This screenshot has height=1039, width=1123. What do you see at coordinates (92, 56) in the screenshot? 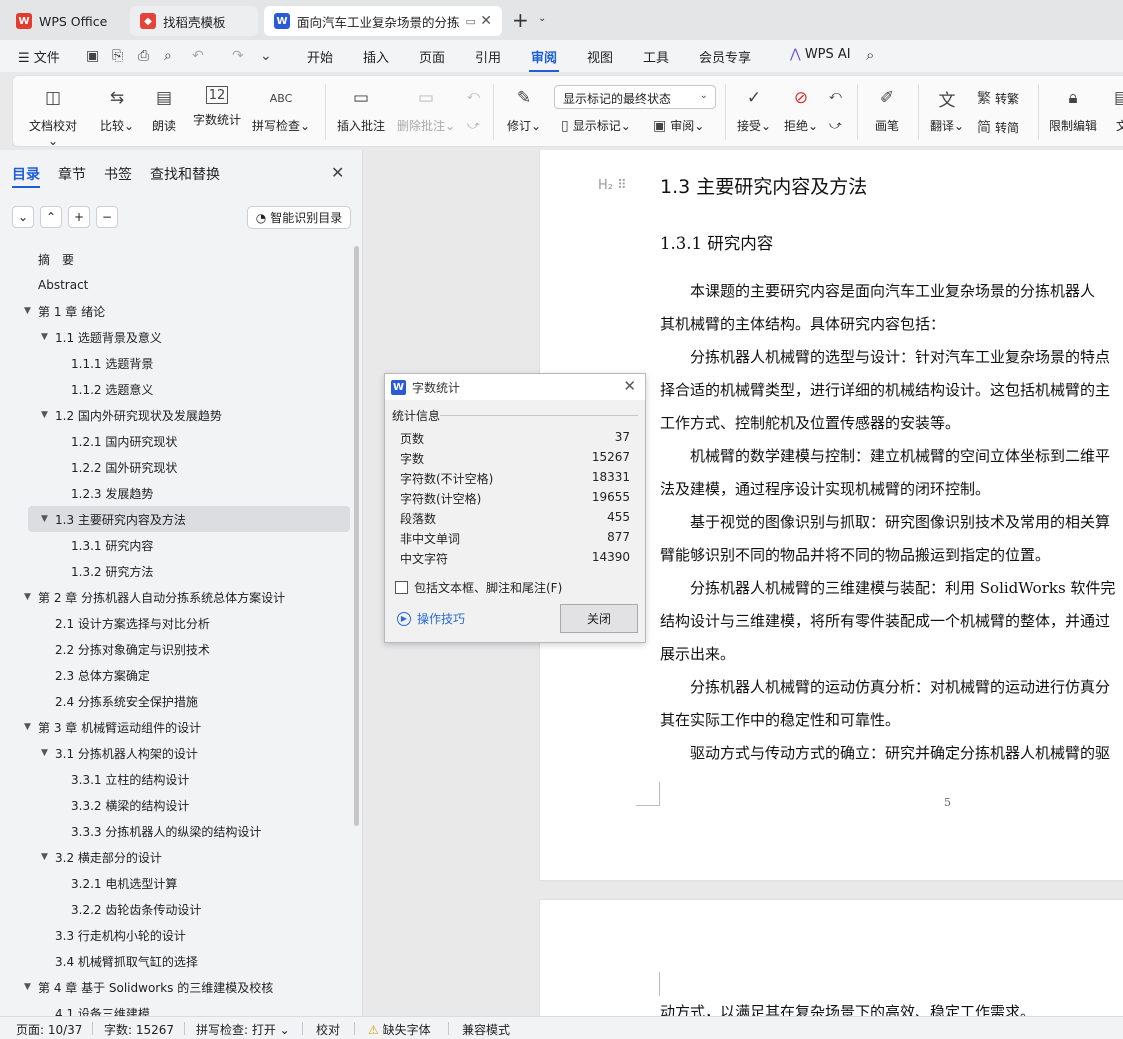
I see `save-icon: ▣` at bounding box center [92, 56].